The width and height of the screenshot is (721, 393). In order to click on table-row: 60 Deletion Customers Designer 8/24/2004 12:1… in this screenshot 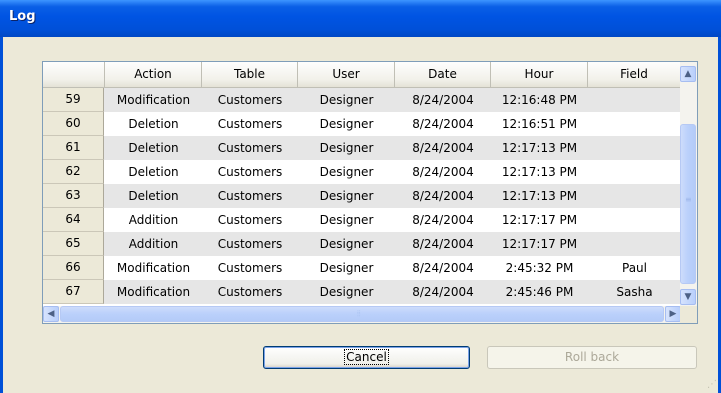, I will do `click(362, 124)`.